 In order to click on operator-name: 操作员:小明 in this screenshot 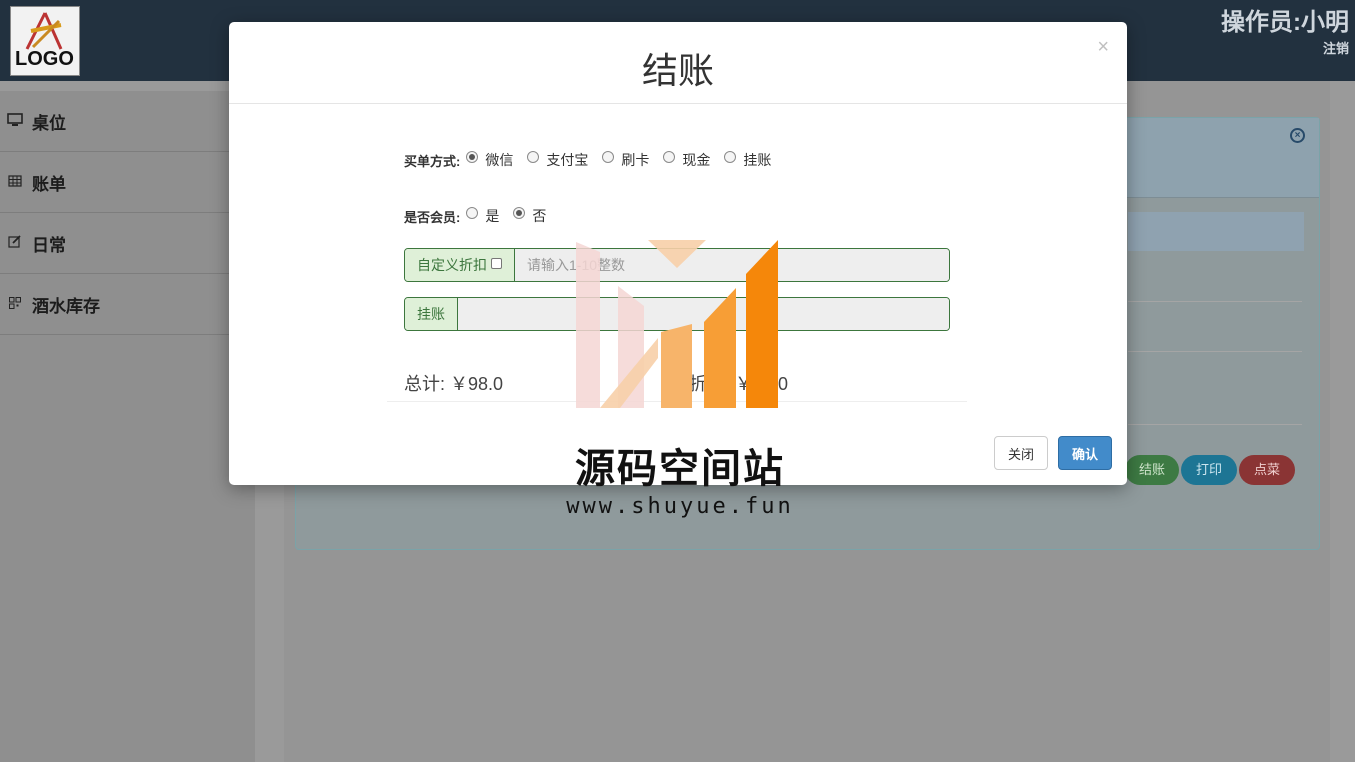, I will do `click(1285, 22)`.